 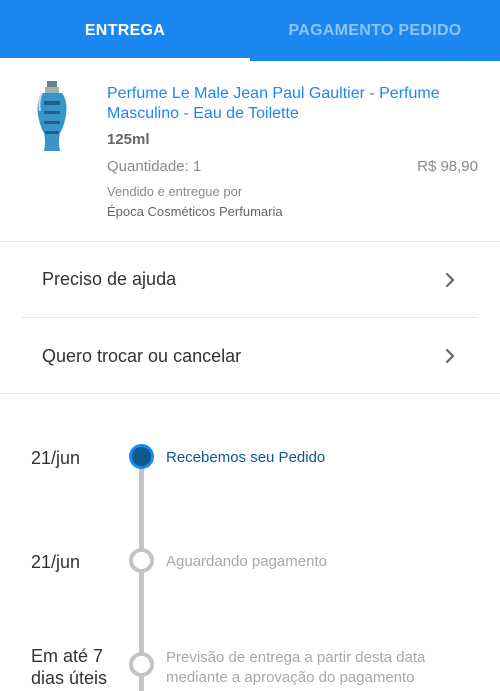 I want to click on tab-pagamento-pedido: PAGAMENTO PEDIDO, so click(x=375, y=30).